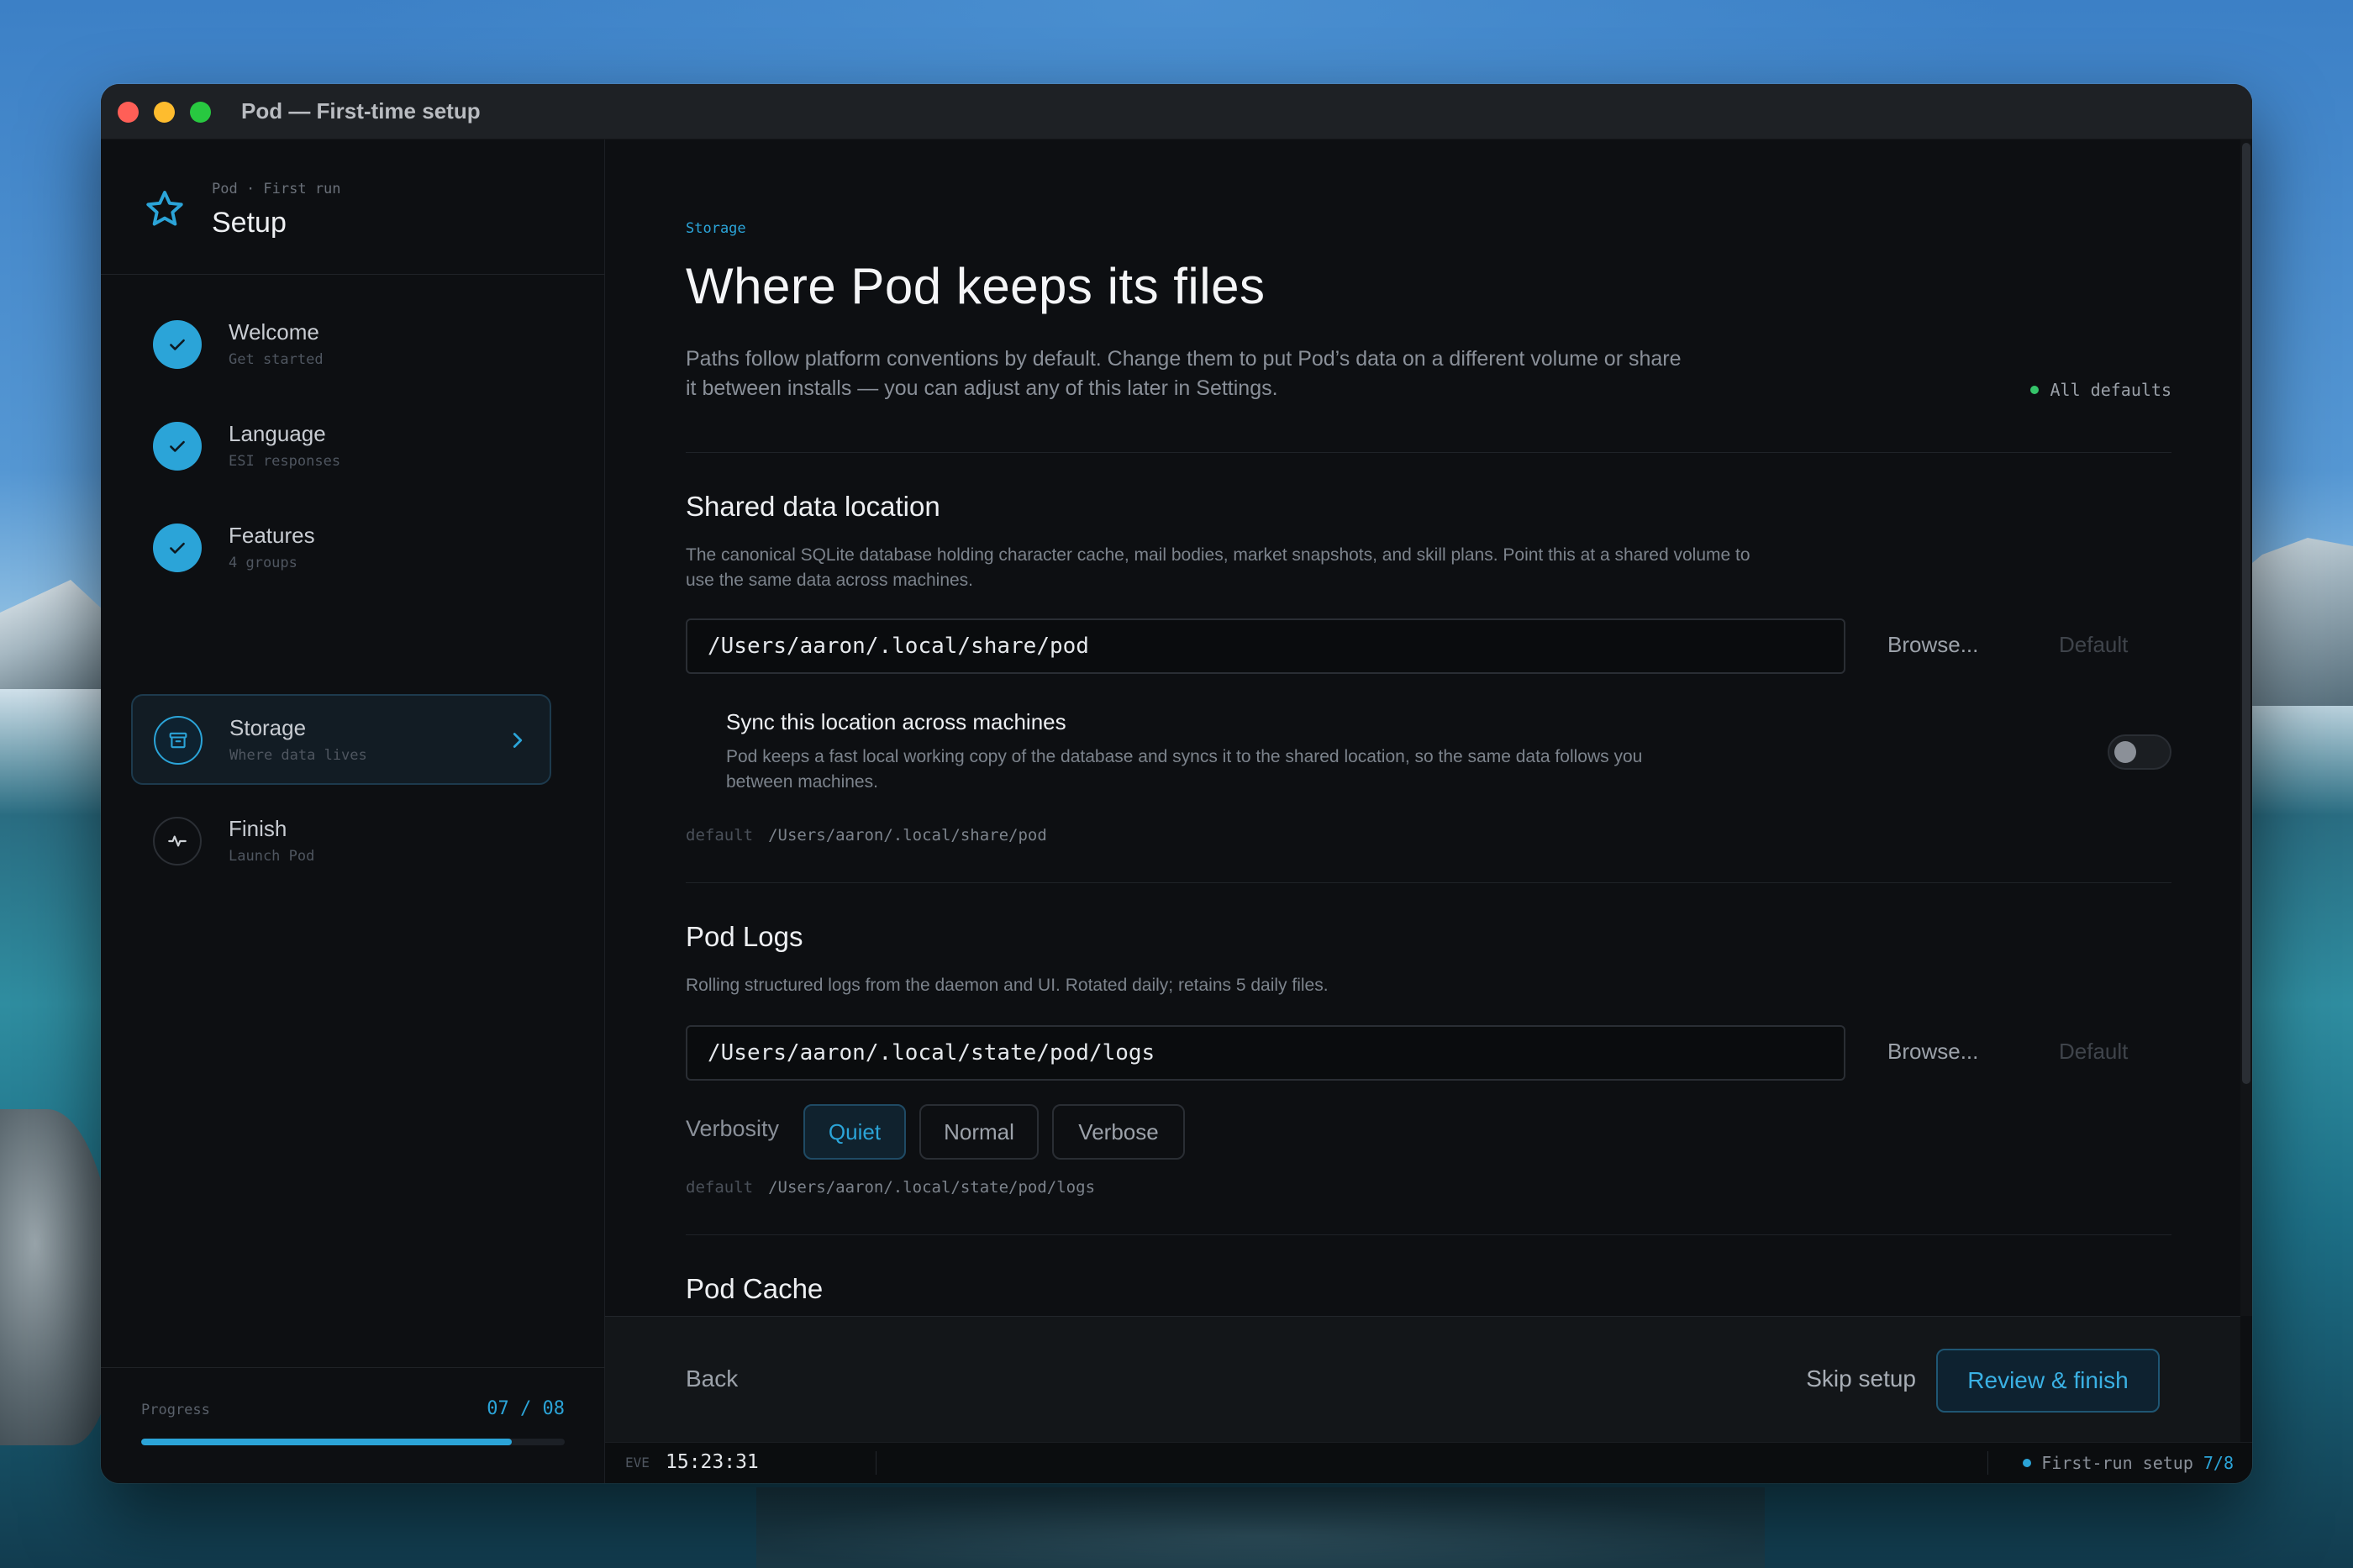 The image size is (2353, 1568). What do you see at coordinates (200, 112) in the screenshot?
I see `zoom-window-button` at bounding box center [200, 112].